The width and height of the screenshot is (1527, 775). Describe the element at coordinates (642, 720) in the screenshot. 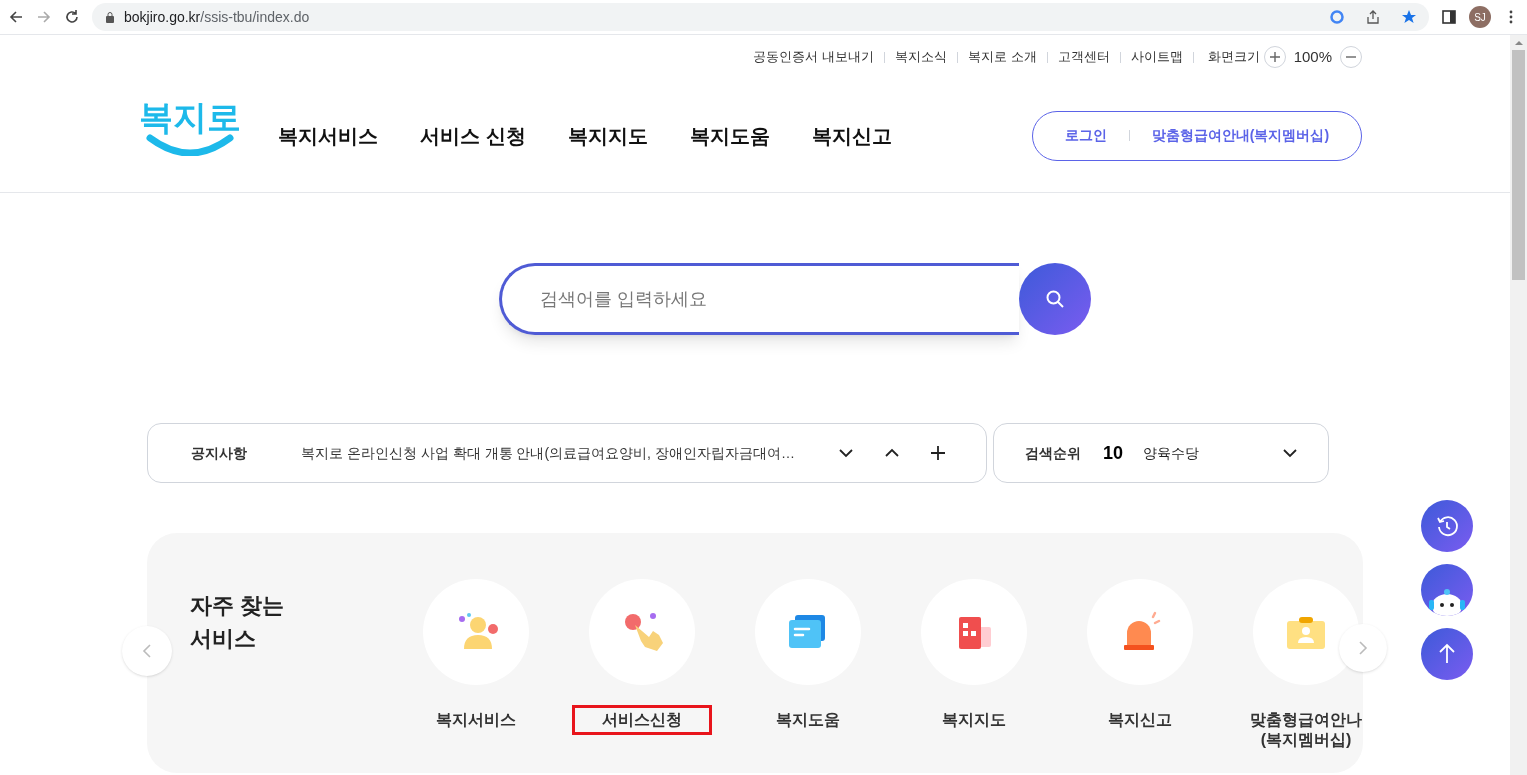

I see `service-link: 서비스신청` at that location.